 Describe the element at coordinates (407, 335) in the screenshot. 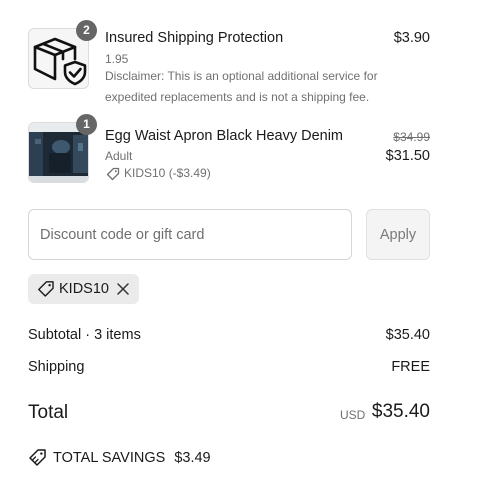

I see `subtotal-value: $35.40` at that location.